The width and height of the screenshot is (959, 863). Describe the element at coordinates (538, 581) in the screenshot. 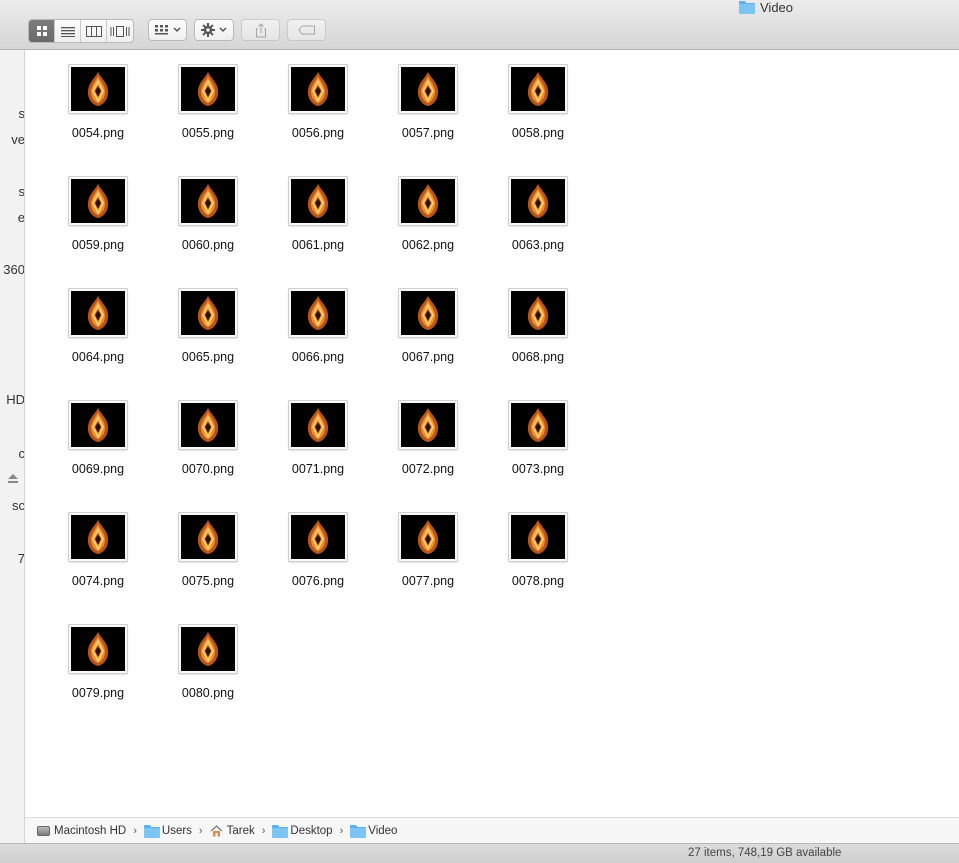

I see `file-name: 0078.png` at that location.